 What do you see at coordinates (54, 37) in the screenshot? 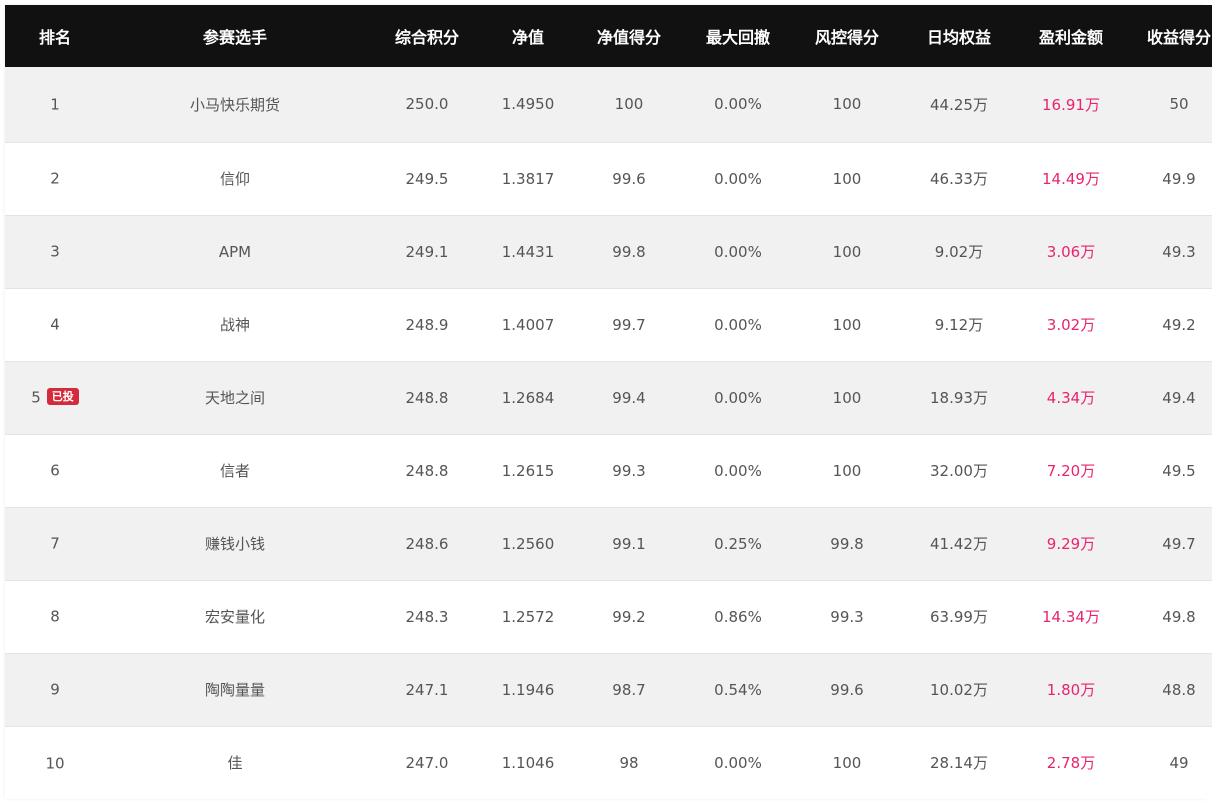
I see `header-rank: 排名` at bounding box center [54, 37].